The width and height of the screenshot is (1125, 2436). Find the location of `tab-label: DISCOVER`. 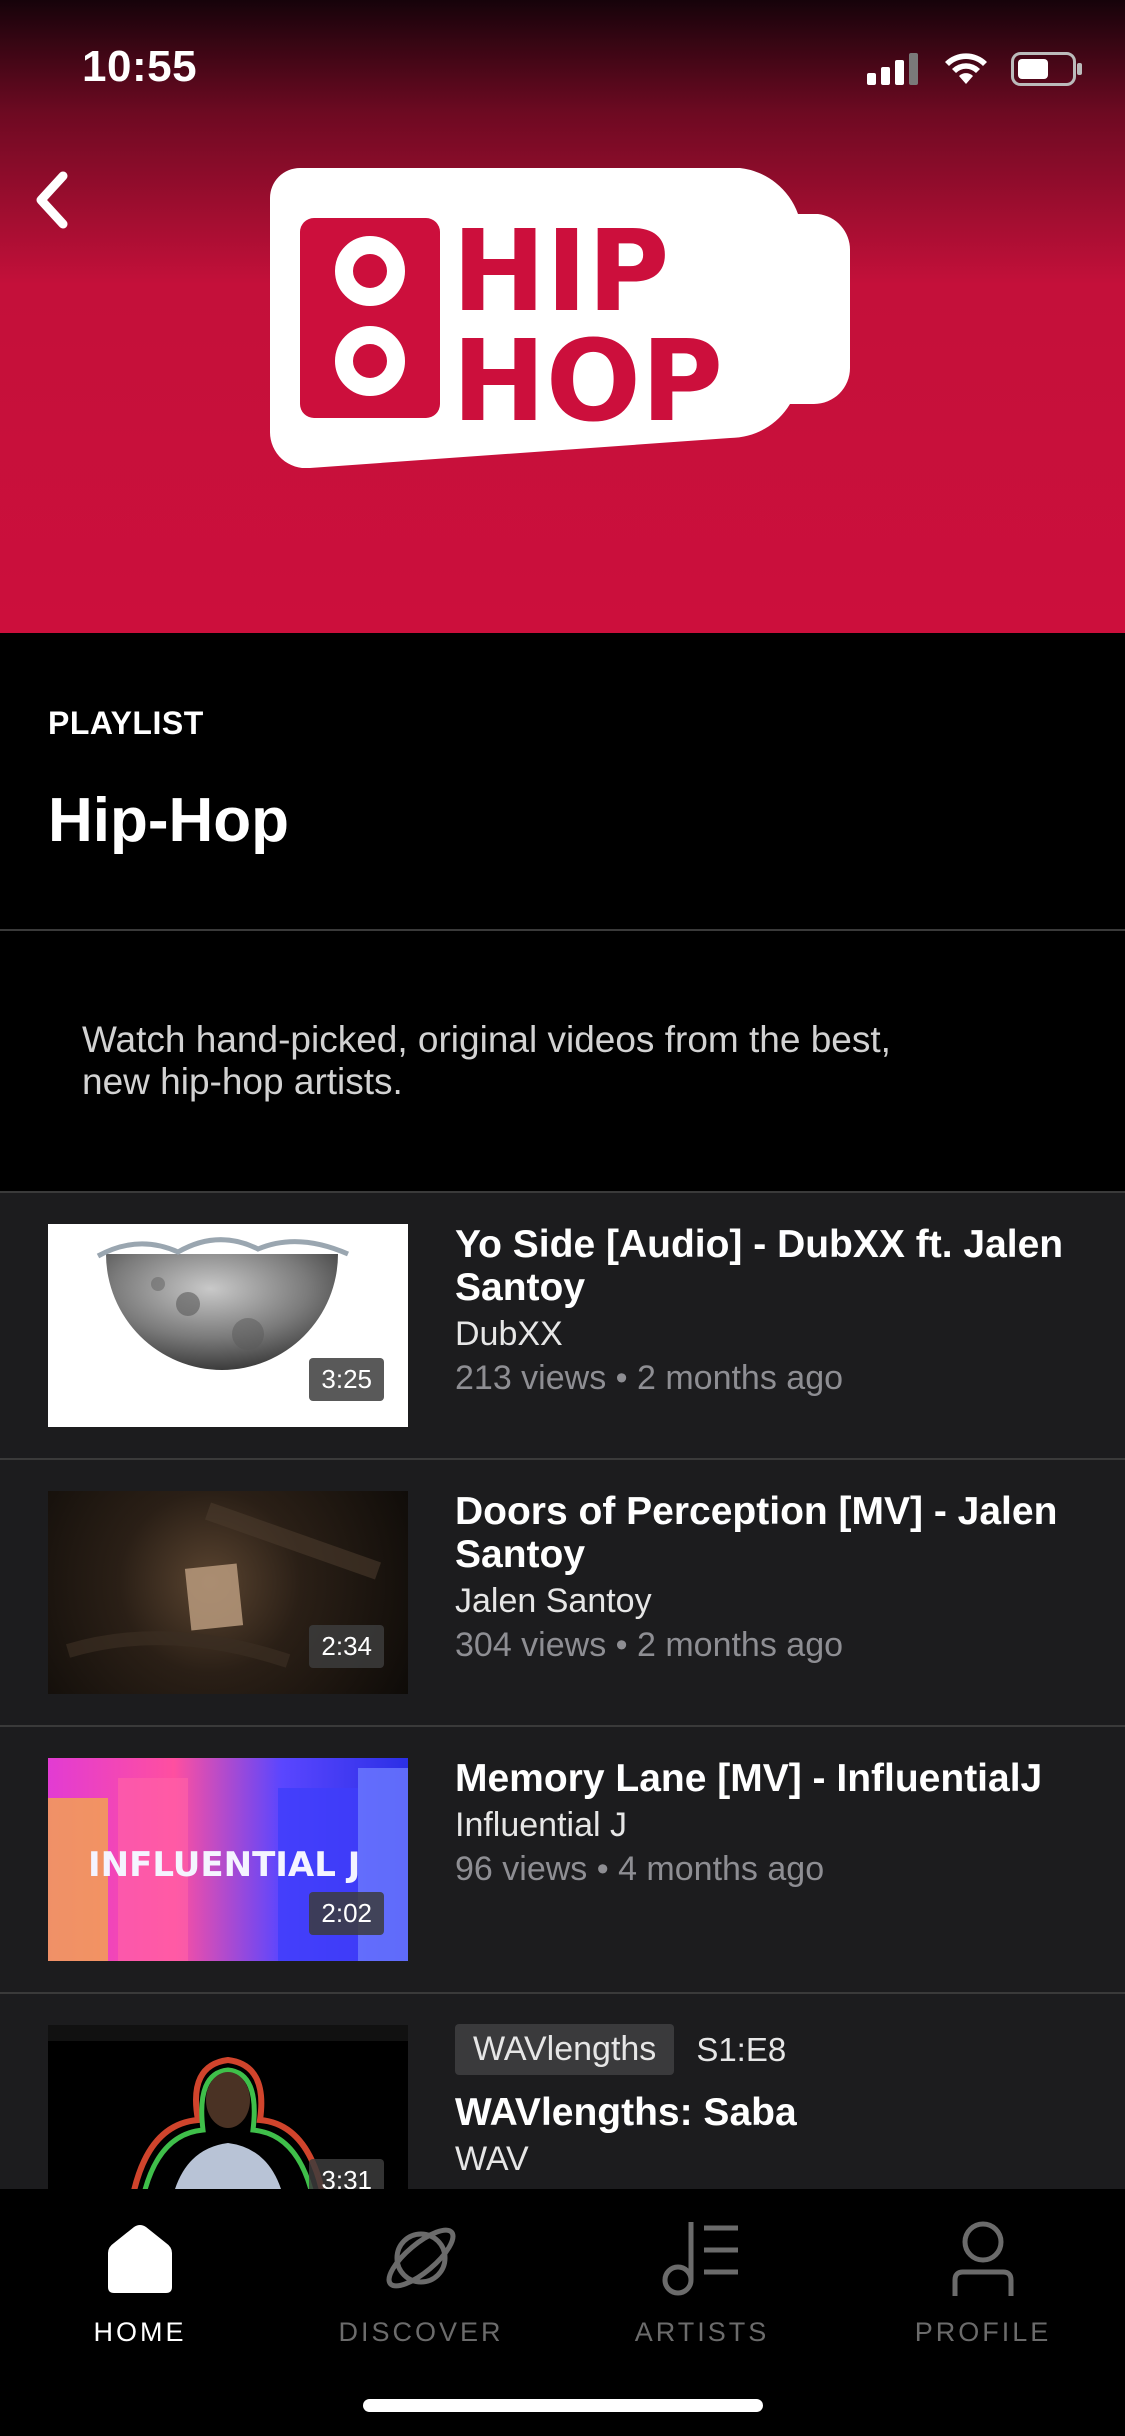

tab-label: DISCOVER is located at coordinates (421, 2332).